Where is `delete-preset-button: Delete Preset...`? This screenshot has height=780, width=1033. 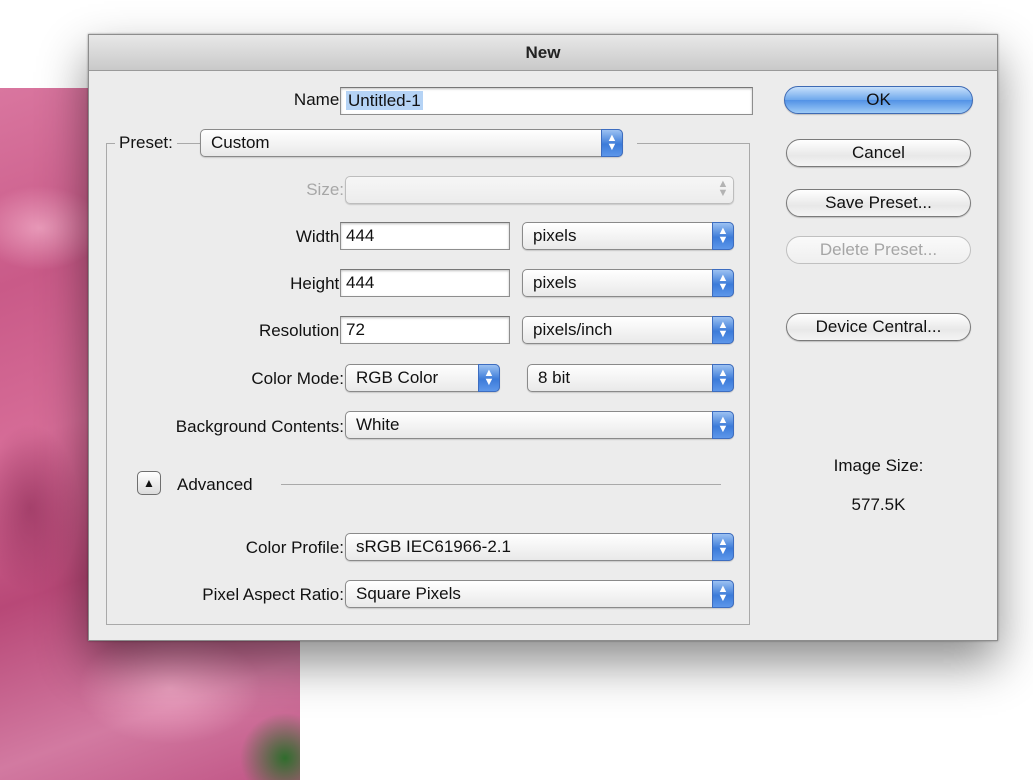
delete-preset-button: Delete Preset... is located at coordinates (878, 250).